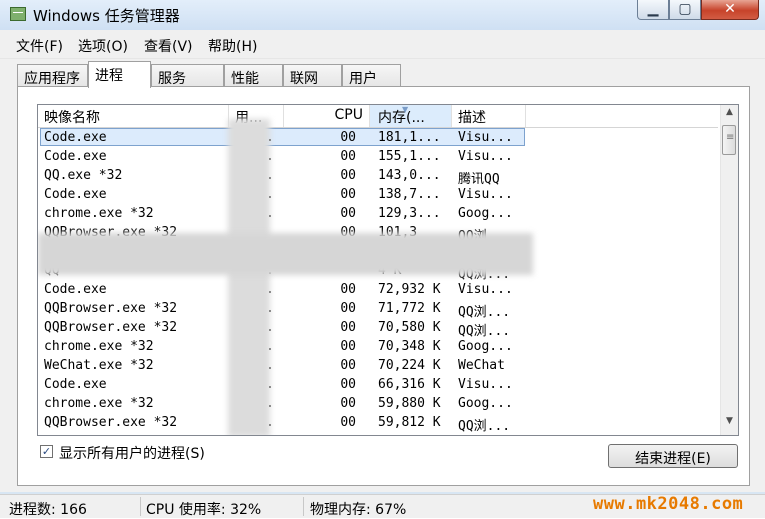 The height and width of the screenshot is (519, 765). What do you see at coordinates (673, 456) in the screenshot?
I see `end-process-button: 结束进程(E)` at bounding box center [673, 456].